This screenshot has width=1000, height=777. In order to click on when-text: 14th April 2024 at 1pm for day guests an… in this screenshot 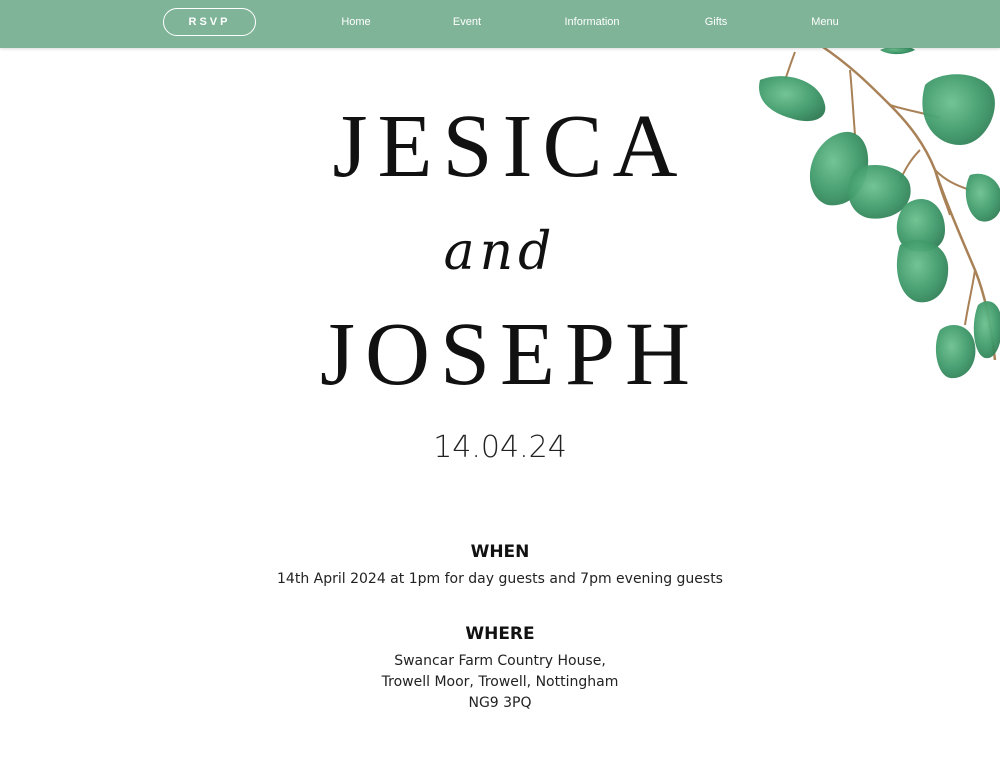, I will do `click(500, 579)`.